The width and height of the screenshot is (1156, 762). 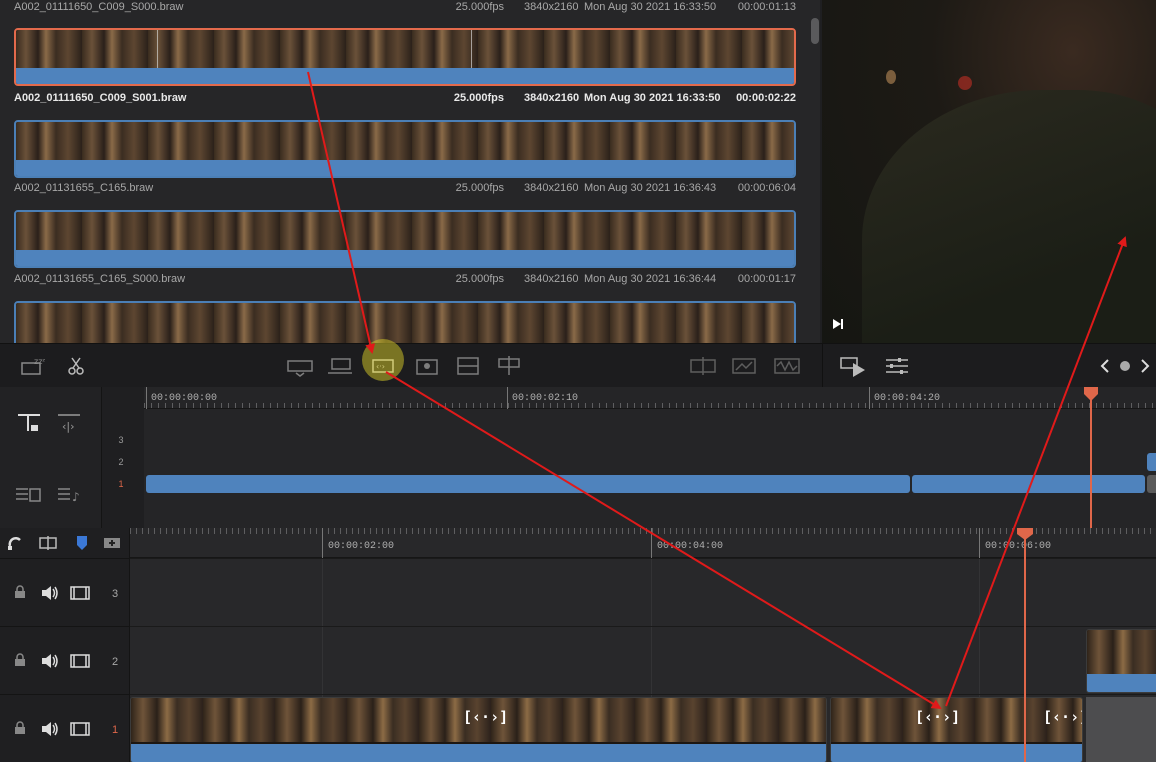 What do you see at coordinates (69, 496) in the screenshot?
I see `audio-music-icon: ♪` at bounding box center [69, 496].